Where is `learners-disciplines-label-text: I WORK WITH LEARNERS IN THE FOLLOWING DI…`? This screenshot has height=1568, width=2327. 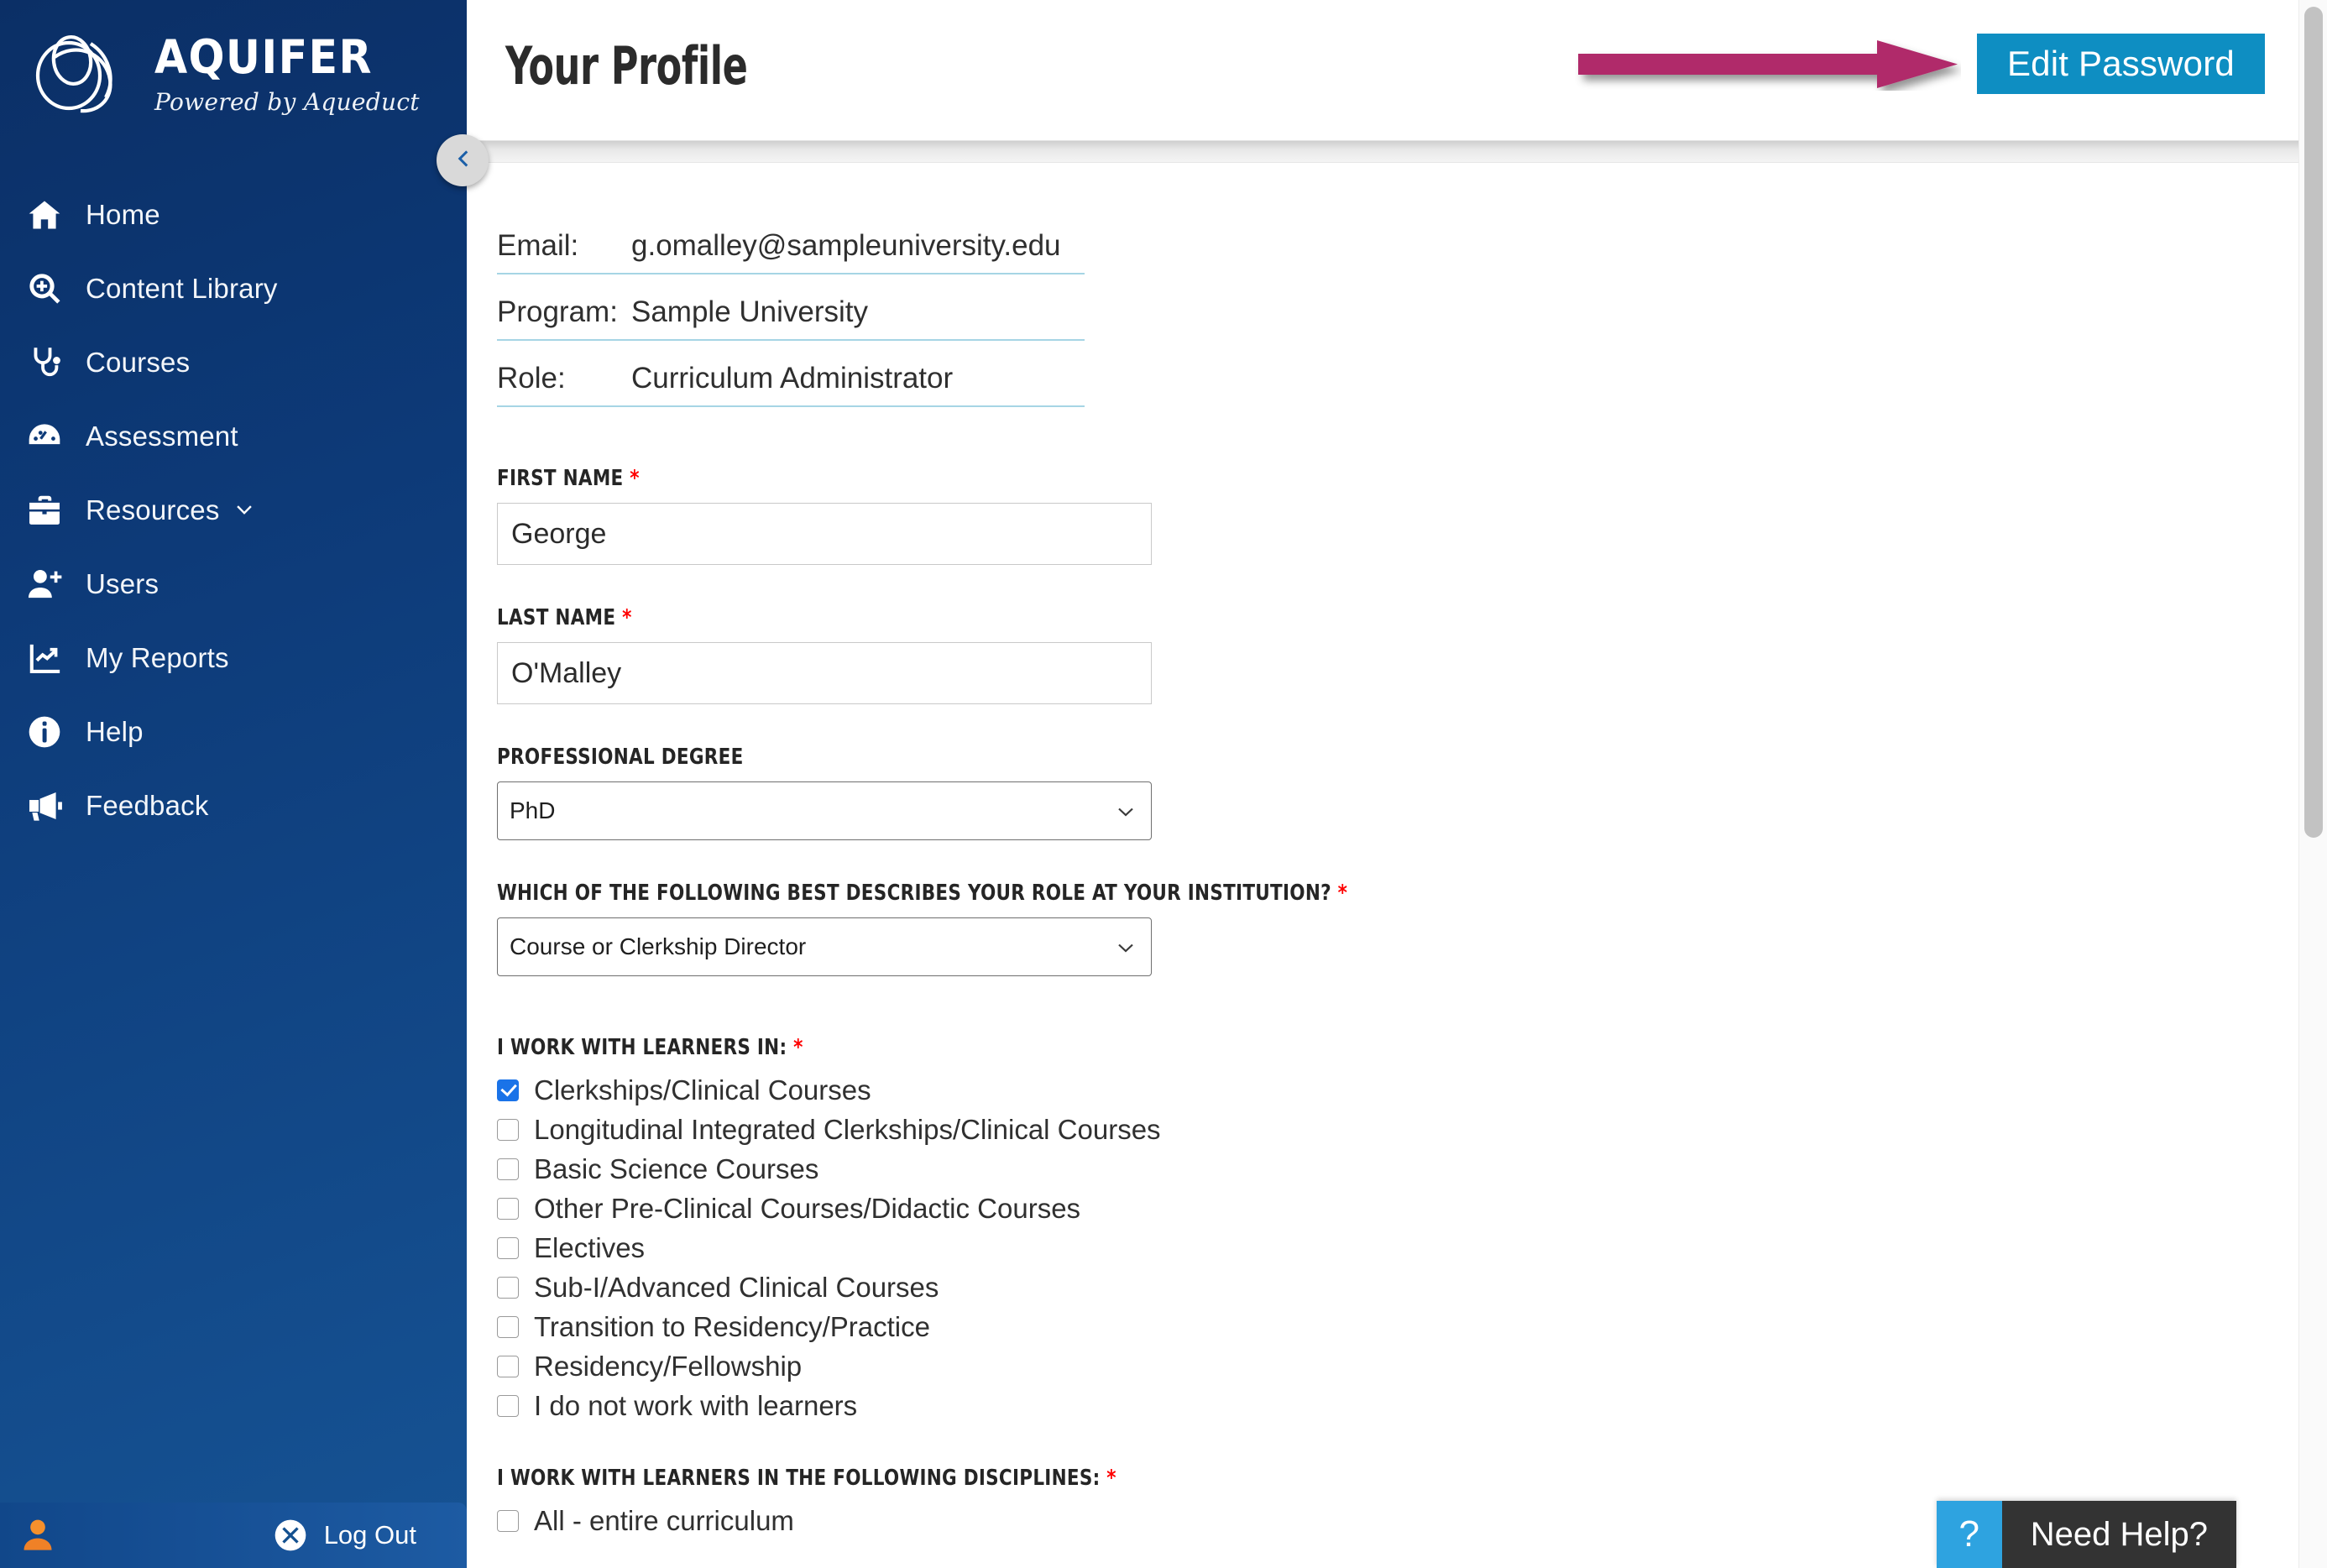 learners-disciplines-label-text: I WORK WITH LEARNERS IN THE FOLLOWING DI… is located at coordinates (799, 1478).